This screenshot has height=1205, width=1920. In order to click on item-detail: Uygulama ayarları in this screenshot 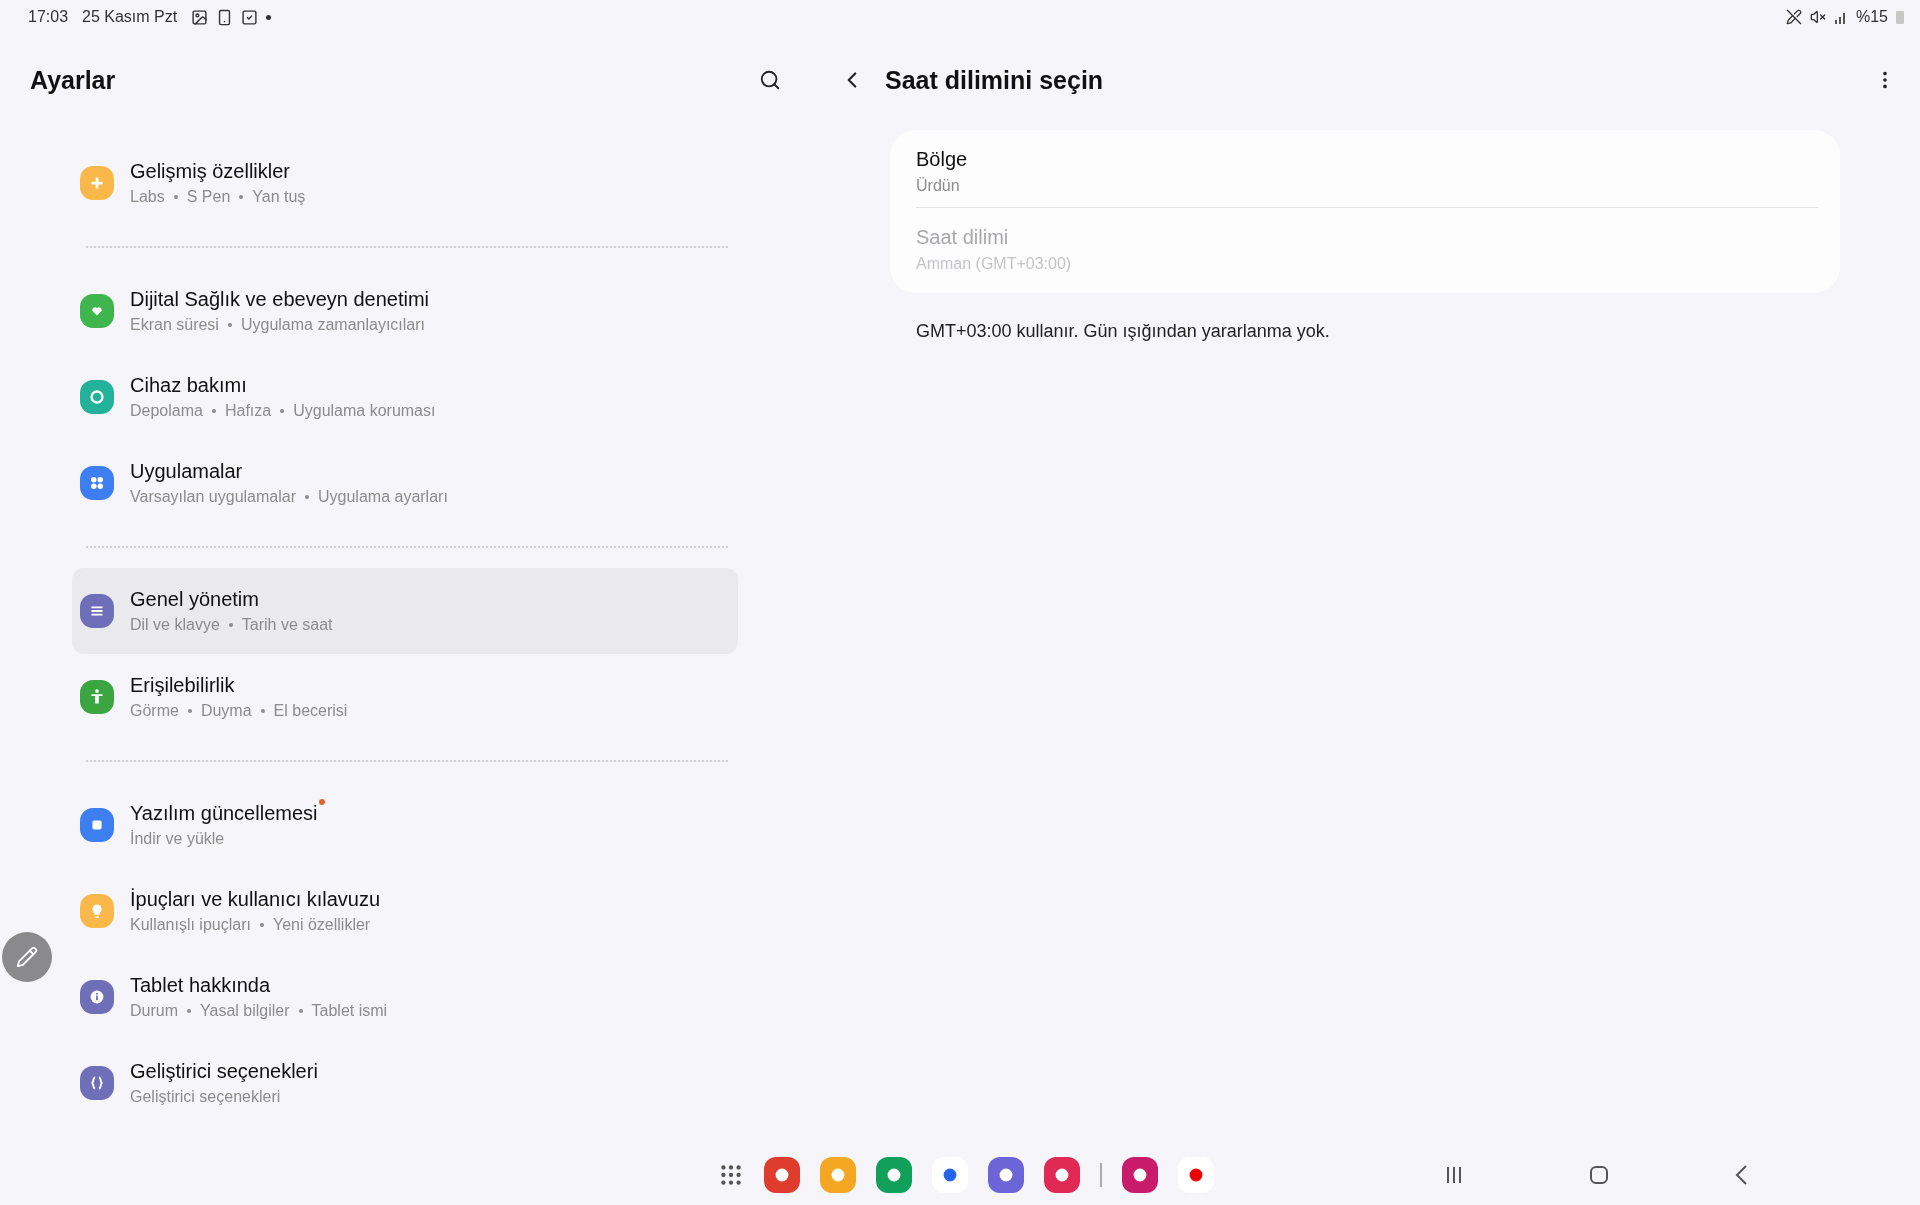, I will do `click(383, 497)`.